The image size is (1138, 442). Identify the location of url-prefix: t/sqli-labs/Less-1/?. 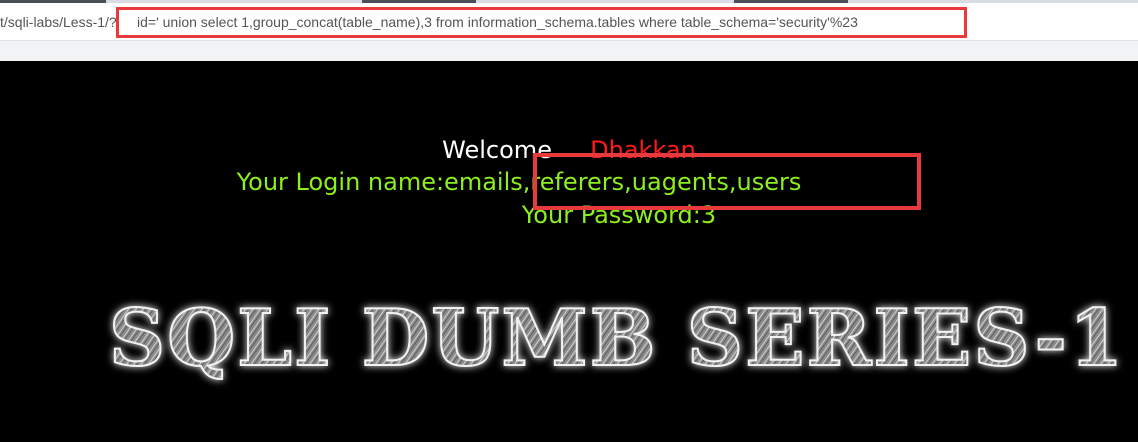
(58, 22).